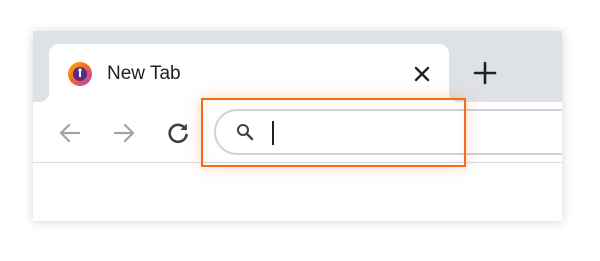 This screenshot has width=600, height=261. I want to click on tab-title: New Tab, so click(144, 73).